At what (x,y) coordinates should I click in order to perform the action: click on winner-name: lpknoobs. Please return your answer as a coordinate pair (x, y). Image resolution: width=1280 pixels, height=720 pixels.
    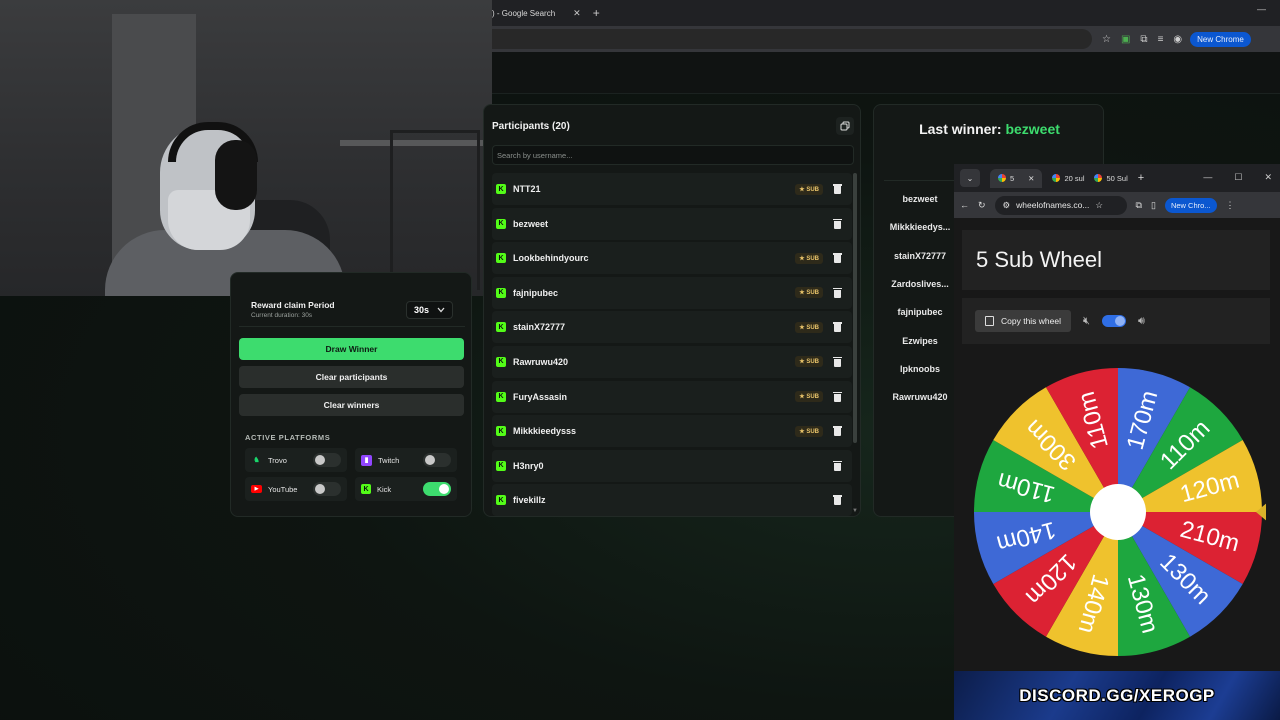
    Looking at the image, I should click on (920, 368).